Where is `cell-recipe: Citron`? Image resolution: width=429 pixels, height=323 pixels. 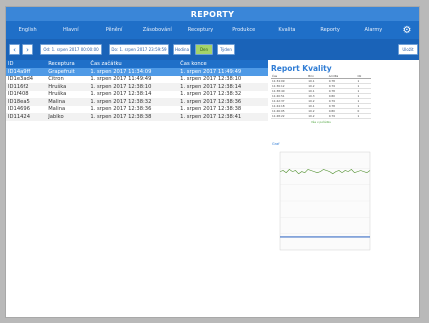
cell-recipe: Citron is located at coordinates (56, 79).